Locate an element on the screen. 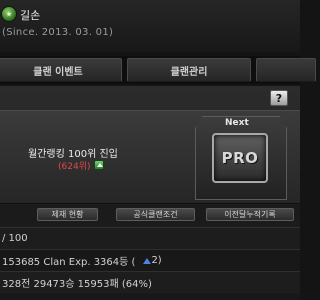  clan-name: 길손 is located at coordinates (30, 15).